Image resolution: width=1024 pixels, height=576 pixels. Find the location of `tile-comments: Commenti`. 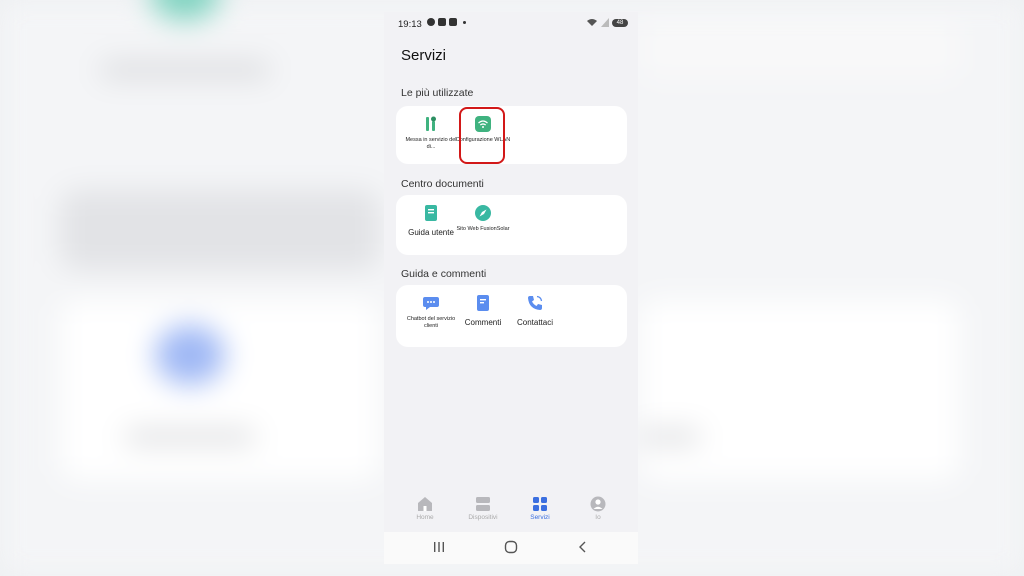

tile-comments: Commenti is located at coordinates (483, 311).